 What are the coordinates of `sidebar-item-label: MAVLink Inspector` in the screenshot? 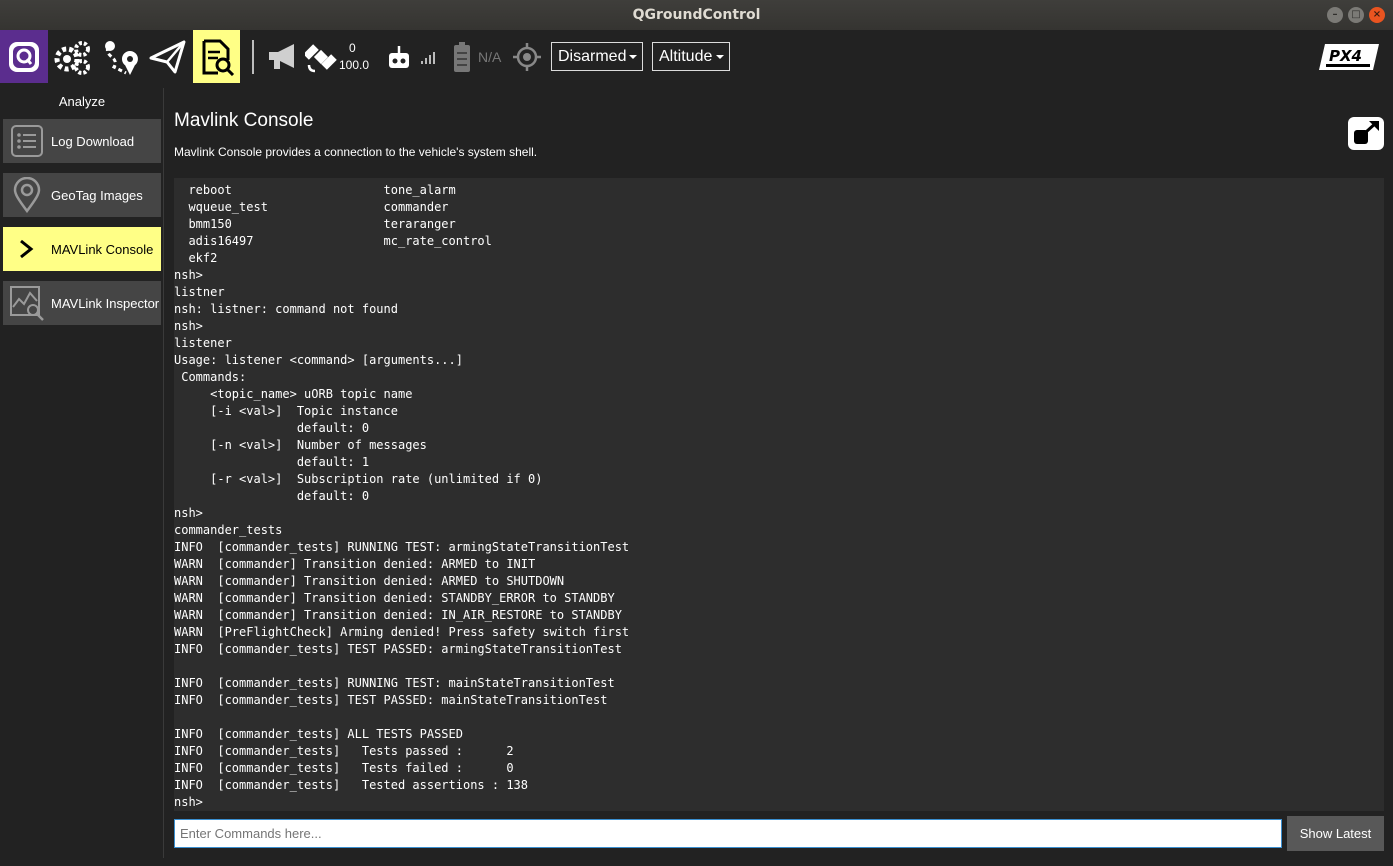 It's located at (105, 303).